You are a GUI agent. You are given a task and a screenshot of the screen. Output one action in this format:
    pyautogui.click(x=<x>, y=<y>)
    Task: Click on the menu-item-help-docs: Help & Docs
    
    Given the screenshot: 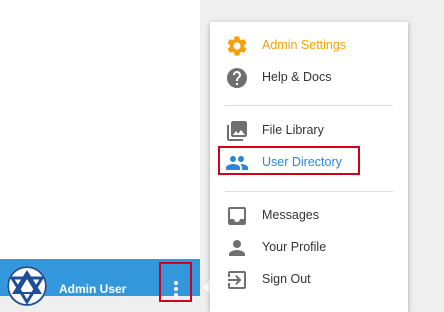 What is the action you would take?
    pyautogui.click(x=309, y=78)
    